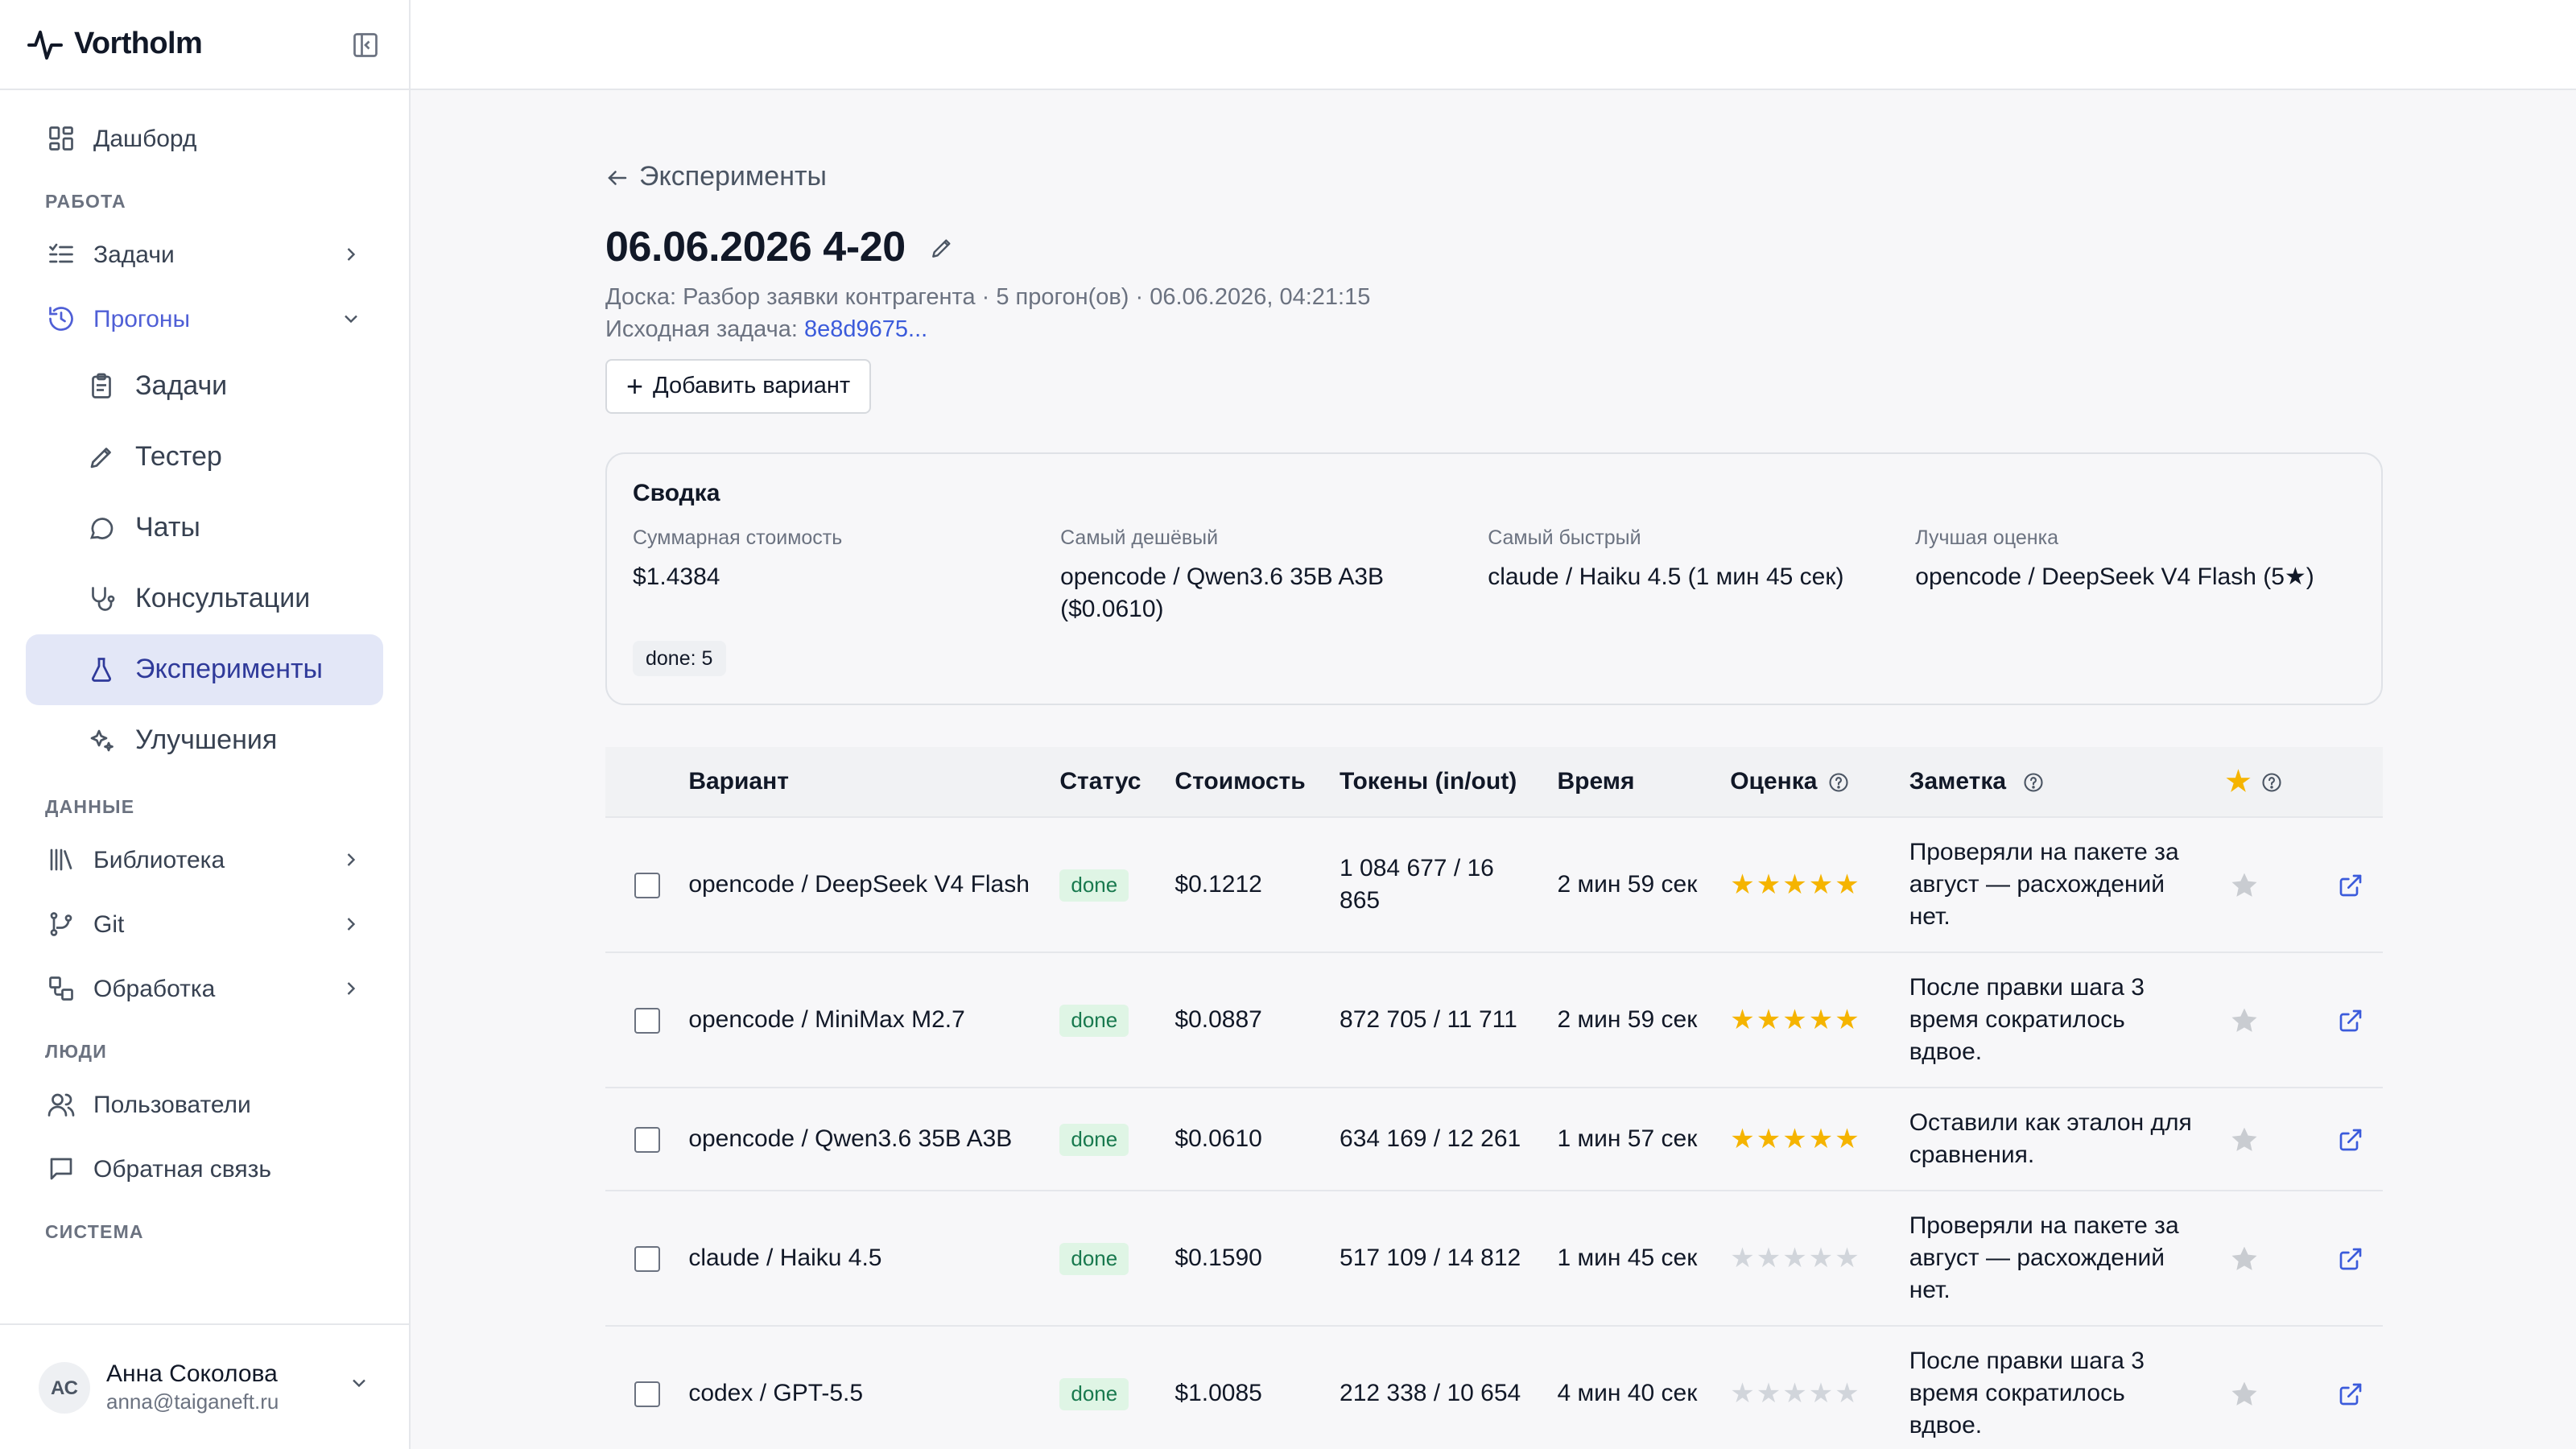  What do you see at coordinates (2272, 1258) in the screenshot?
I see `favorite-cell` at bounding box center [2272, 1258].